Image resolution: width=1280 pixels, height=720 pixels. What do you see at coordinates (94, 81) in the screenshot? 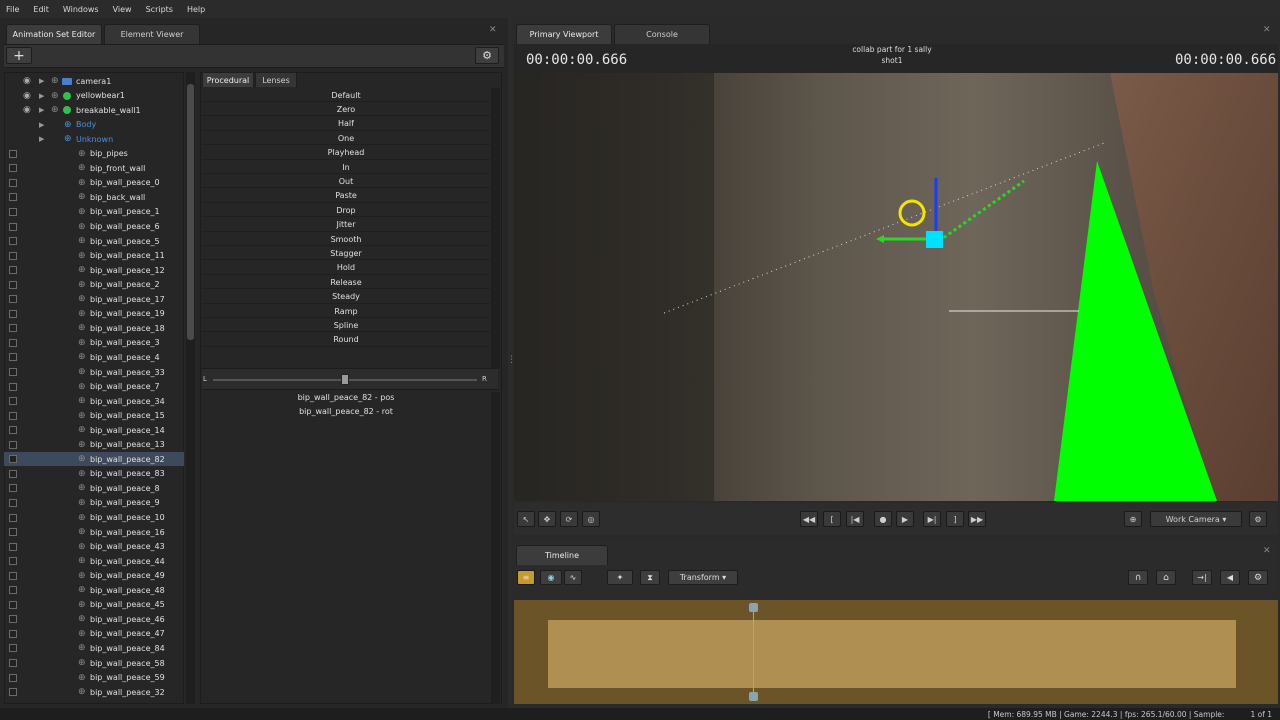
I see `tree-item: ◉ ▶ ⊕ camera1` at bounding box center [94, 81].